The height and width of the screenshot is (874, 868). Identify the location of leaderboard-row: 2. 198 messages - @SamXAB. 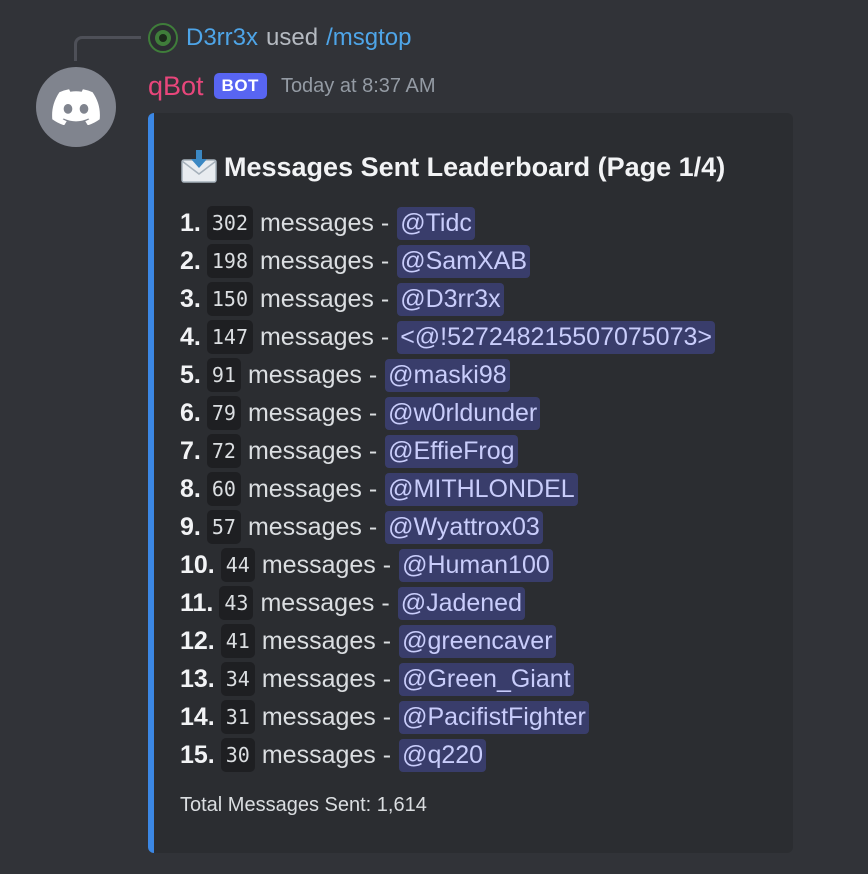
(486, 261).